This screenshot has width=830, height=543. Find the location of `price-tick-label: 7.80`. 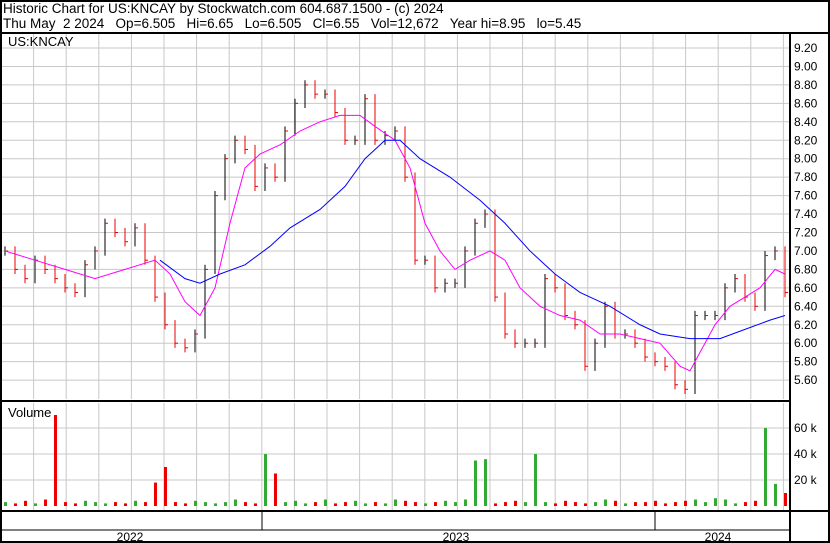

price-tick-label: 7.80 is located at coordinates (806, 177).